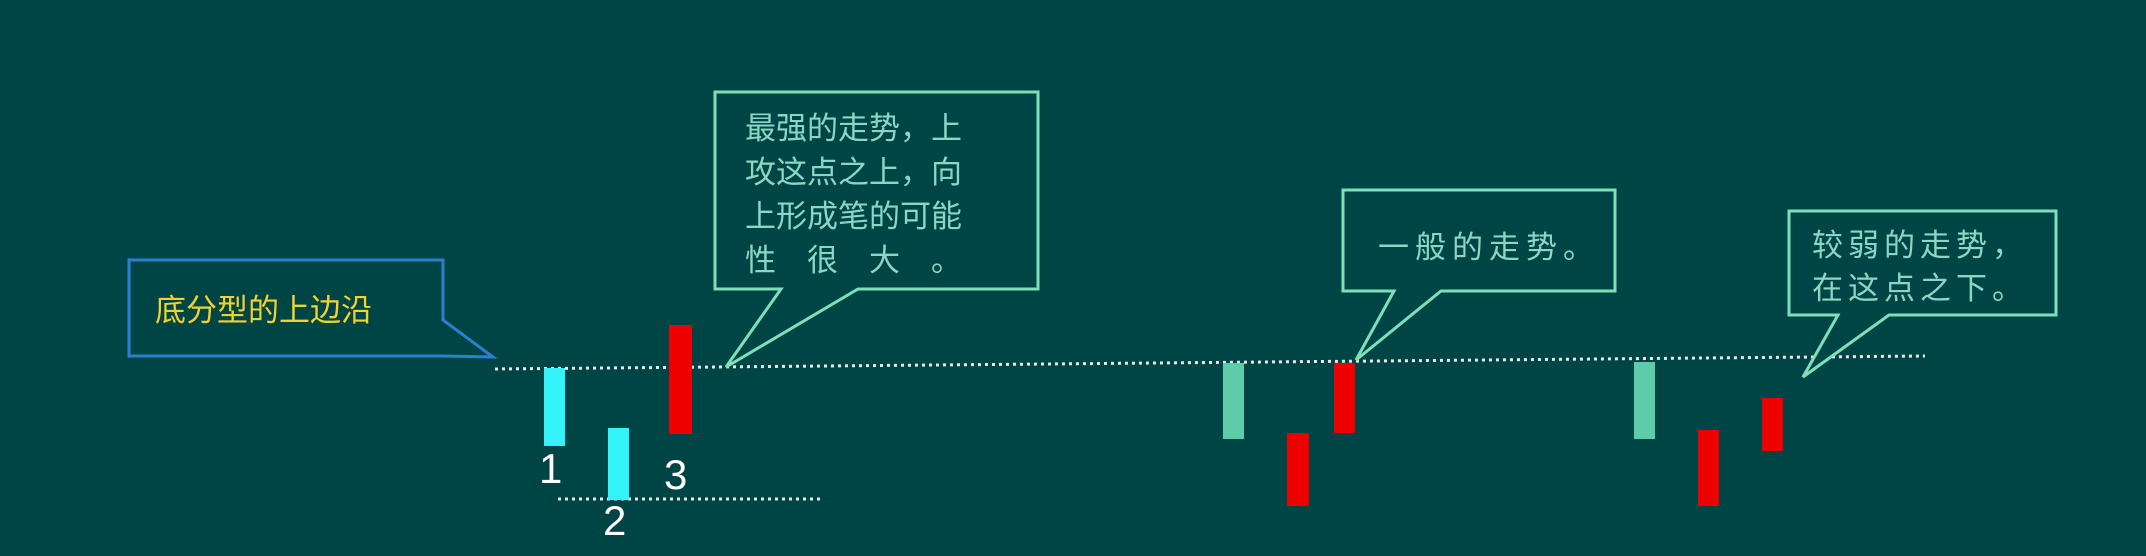 The width and height of the screenshot is (2146, 556). What do you see at coordinates (853, 129) in the screenshot?
I see `strongest-line-1: 最强的走势，上` at bounding box center [853, 129].